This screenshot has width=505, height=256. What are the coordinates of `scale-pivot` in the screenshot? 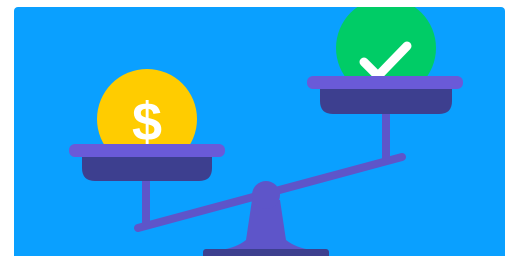 It's located at (266, 195).